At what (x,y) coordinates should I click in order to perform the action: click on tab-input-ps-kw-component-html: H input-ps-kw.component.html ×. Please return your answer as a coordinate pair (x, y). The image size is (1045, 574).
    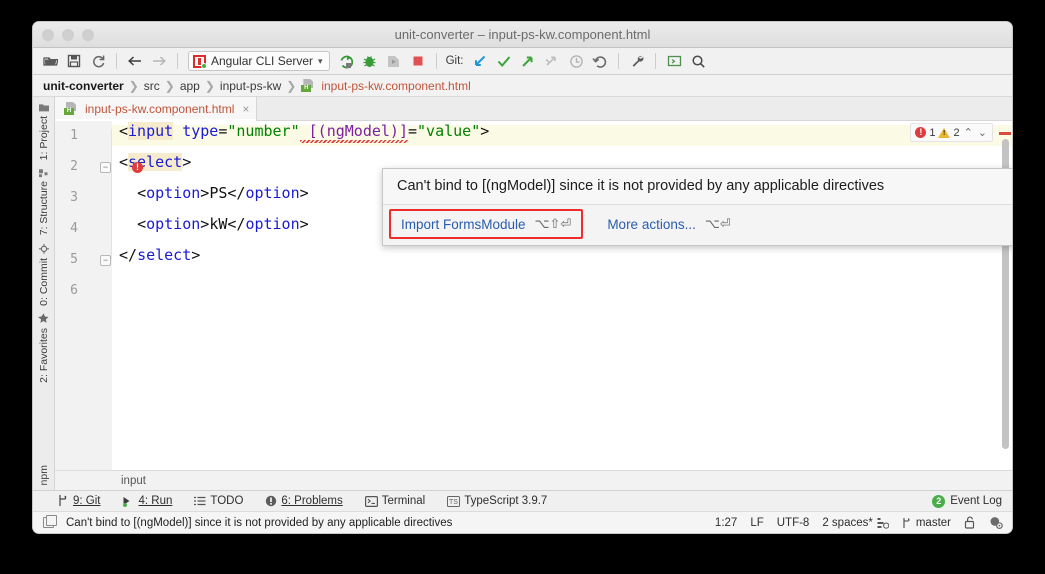
    Looking at the image, I should click on (156, 109).